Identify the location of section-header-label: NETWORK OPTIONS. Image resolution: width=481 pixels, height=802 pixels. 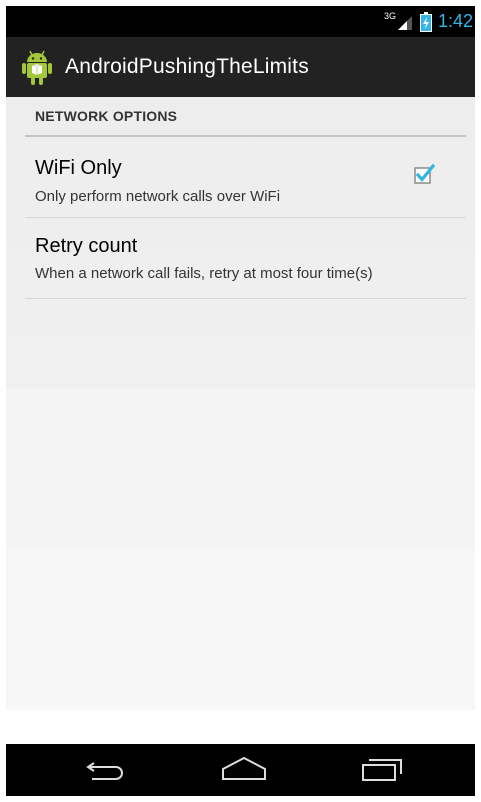
(106, 116).